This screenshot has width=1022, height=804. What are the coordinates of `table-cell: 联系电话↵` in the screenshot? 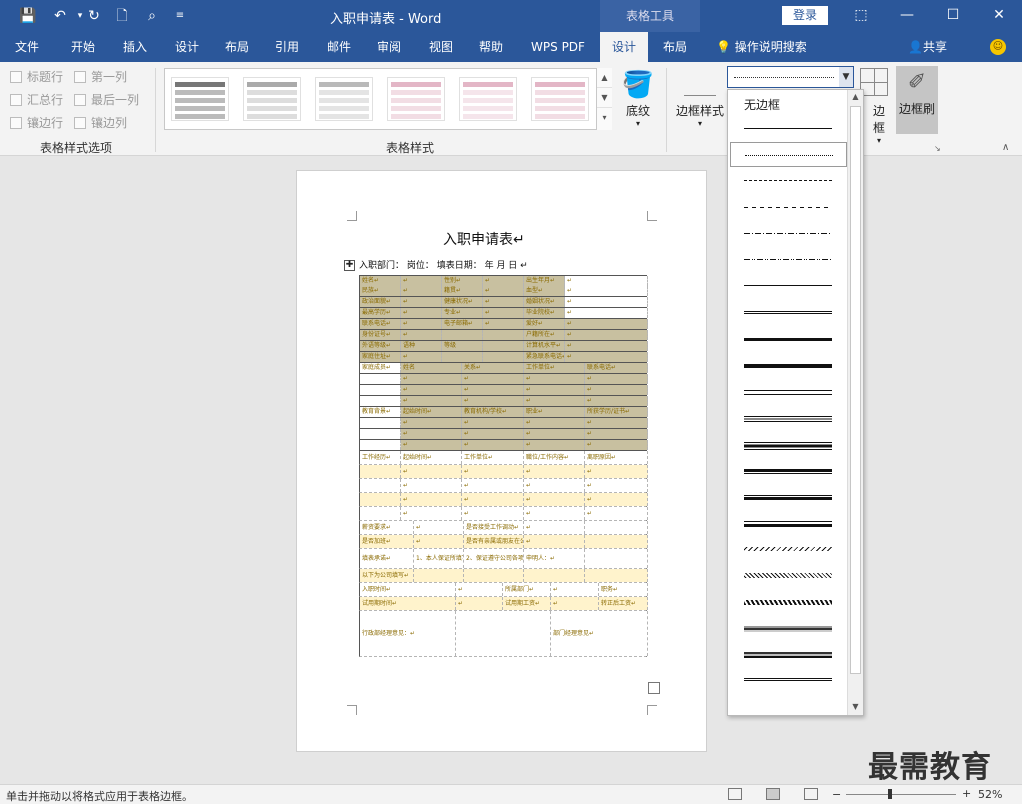 It's located at (380, 324).